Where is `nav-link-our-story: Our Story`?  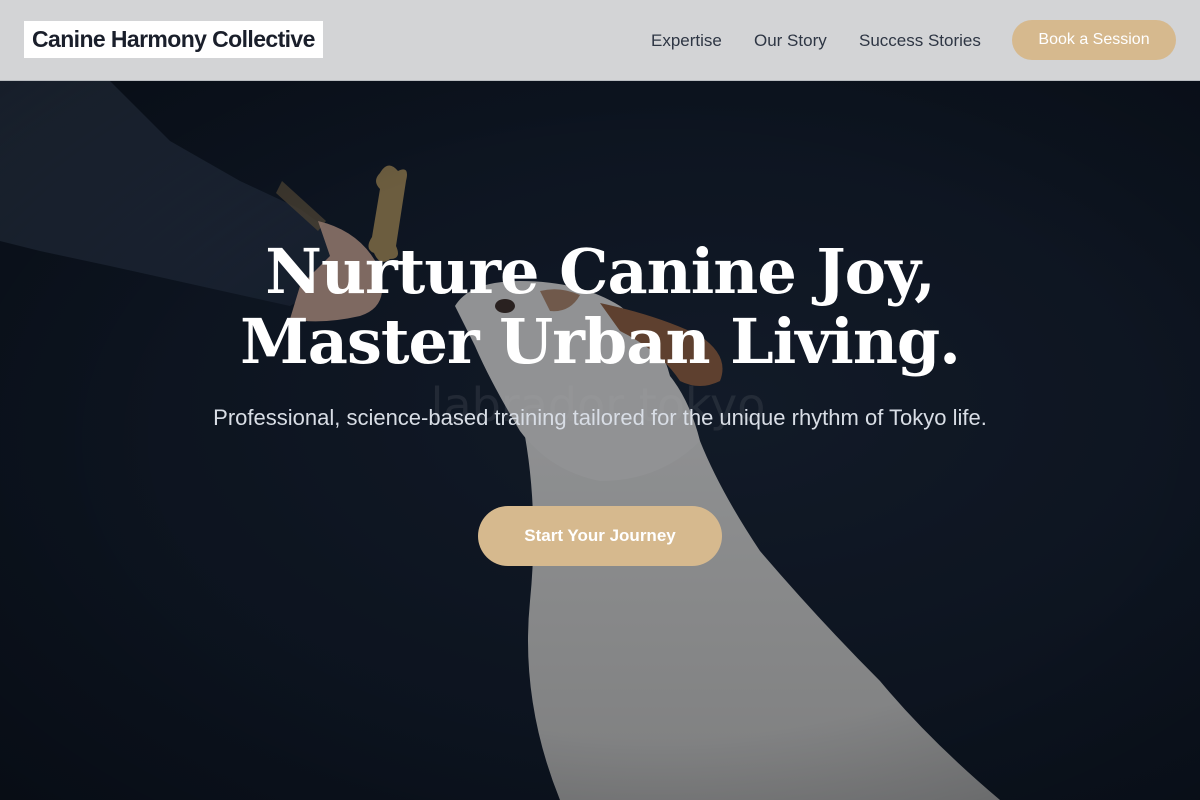 nav-link-our-story: Our Story is located at coordinates (790, 41).